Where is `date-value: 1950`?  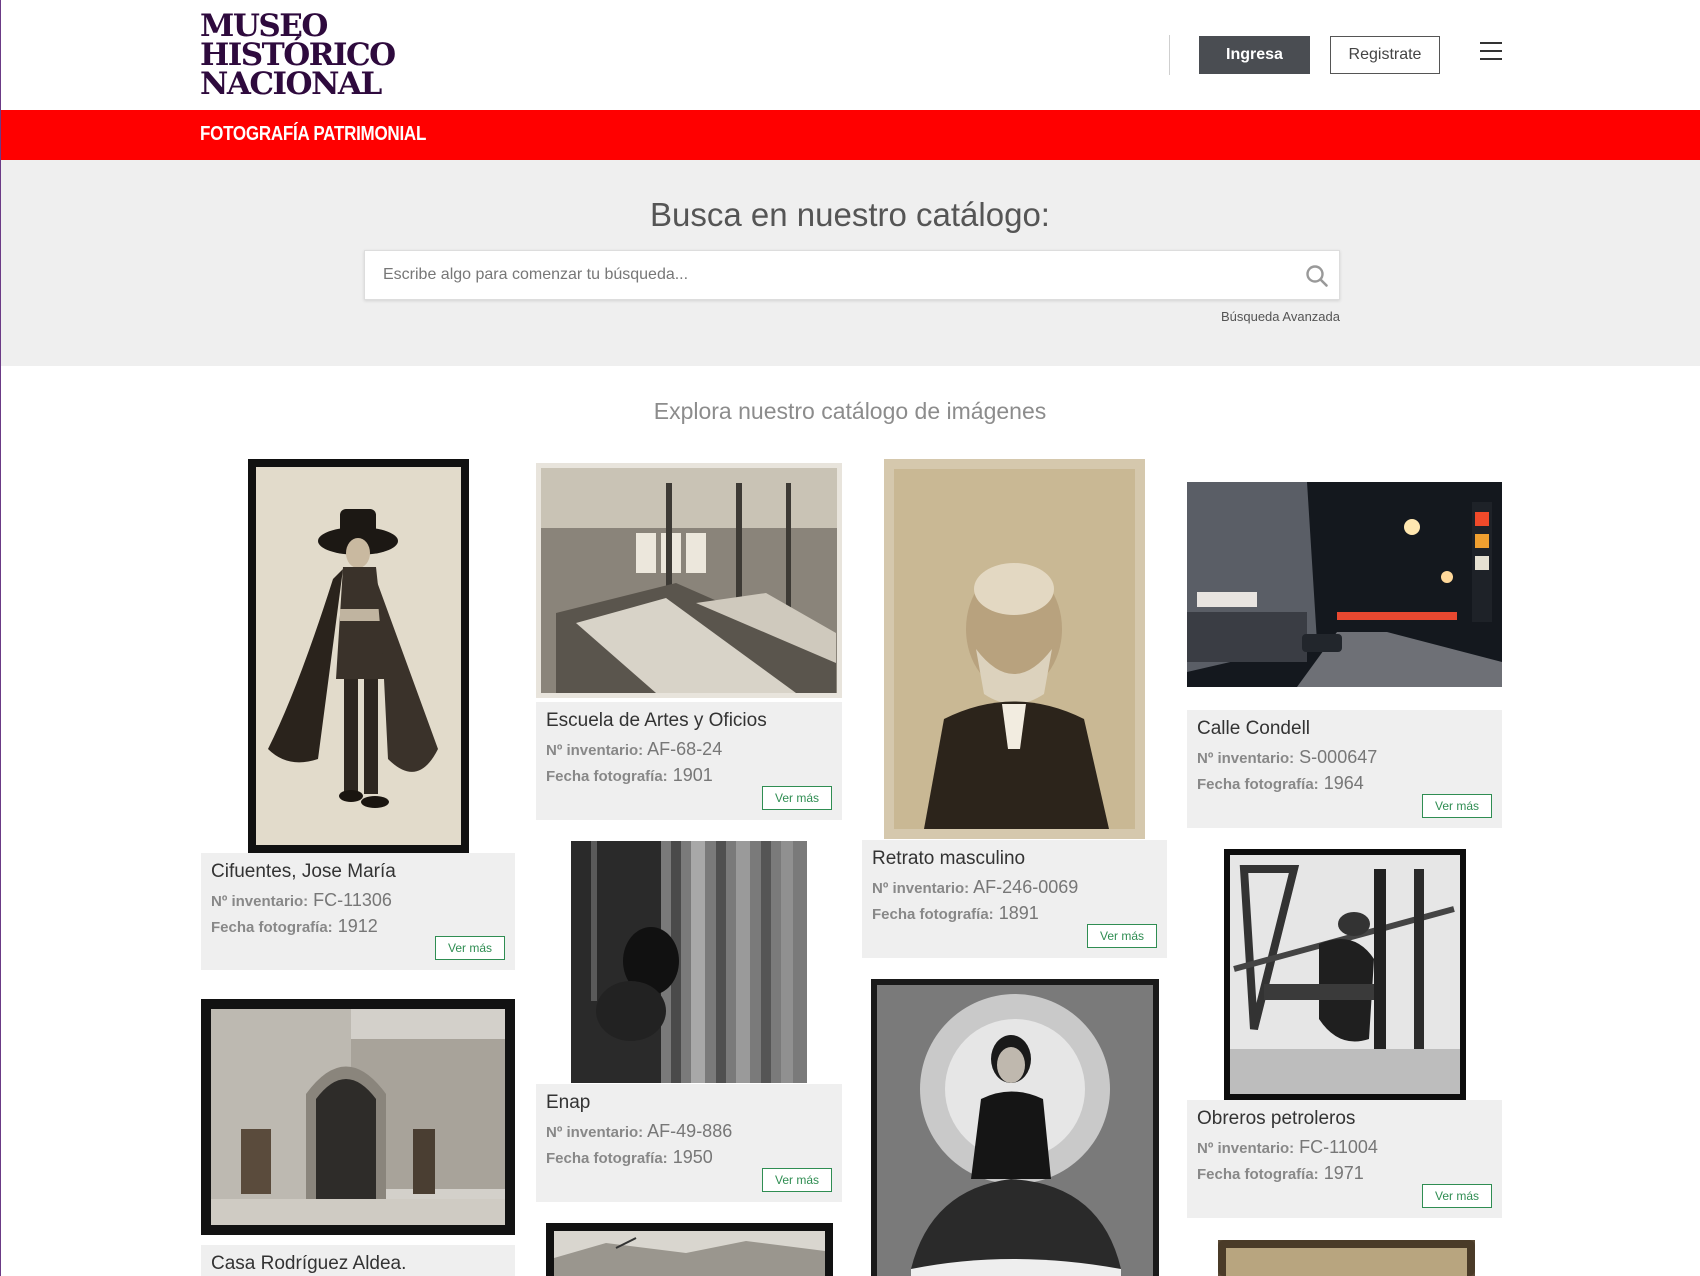
date-value: 1950 is located at coordinates (692, 1157).